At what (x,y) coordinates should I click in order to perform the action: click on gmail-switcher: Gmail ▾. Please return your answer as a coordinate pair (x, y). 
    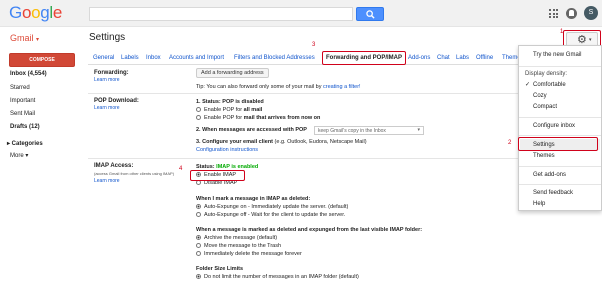
    Looking at the image, I should click on (24, 38).